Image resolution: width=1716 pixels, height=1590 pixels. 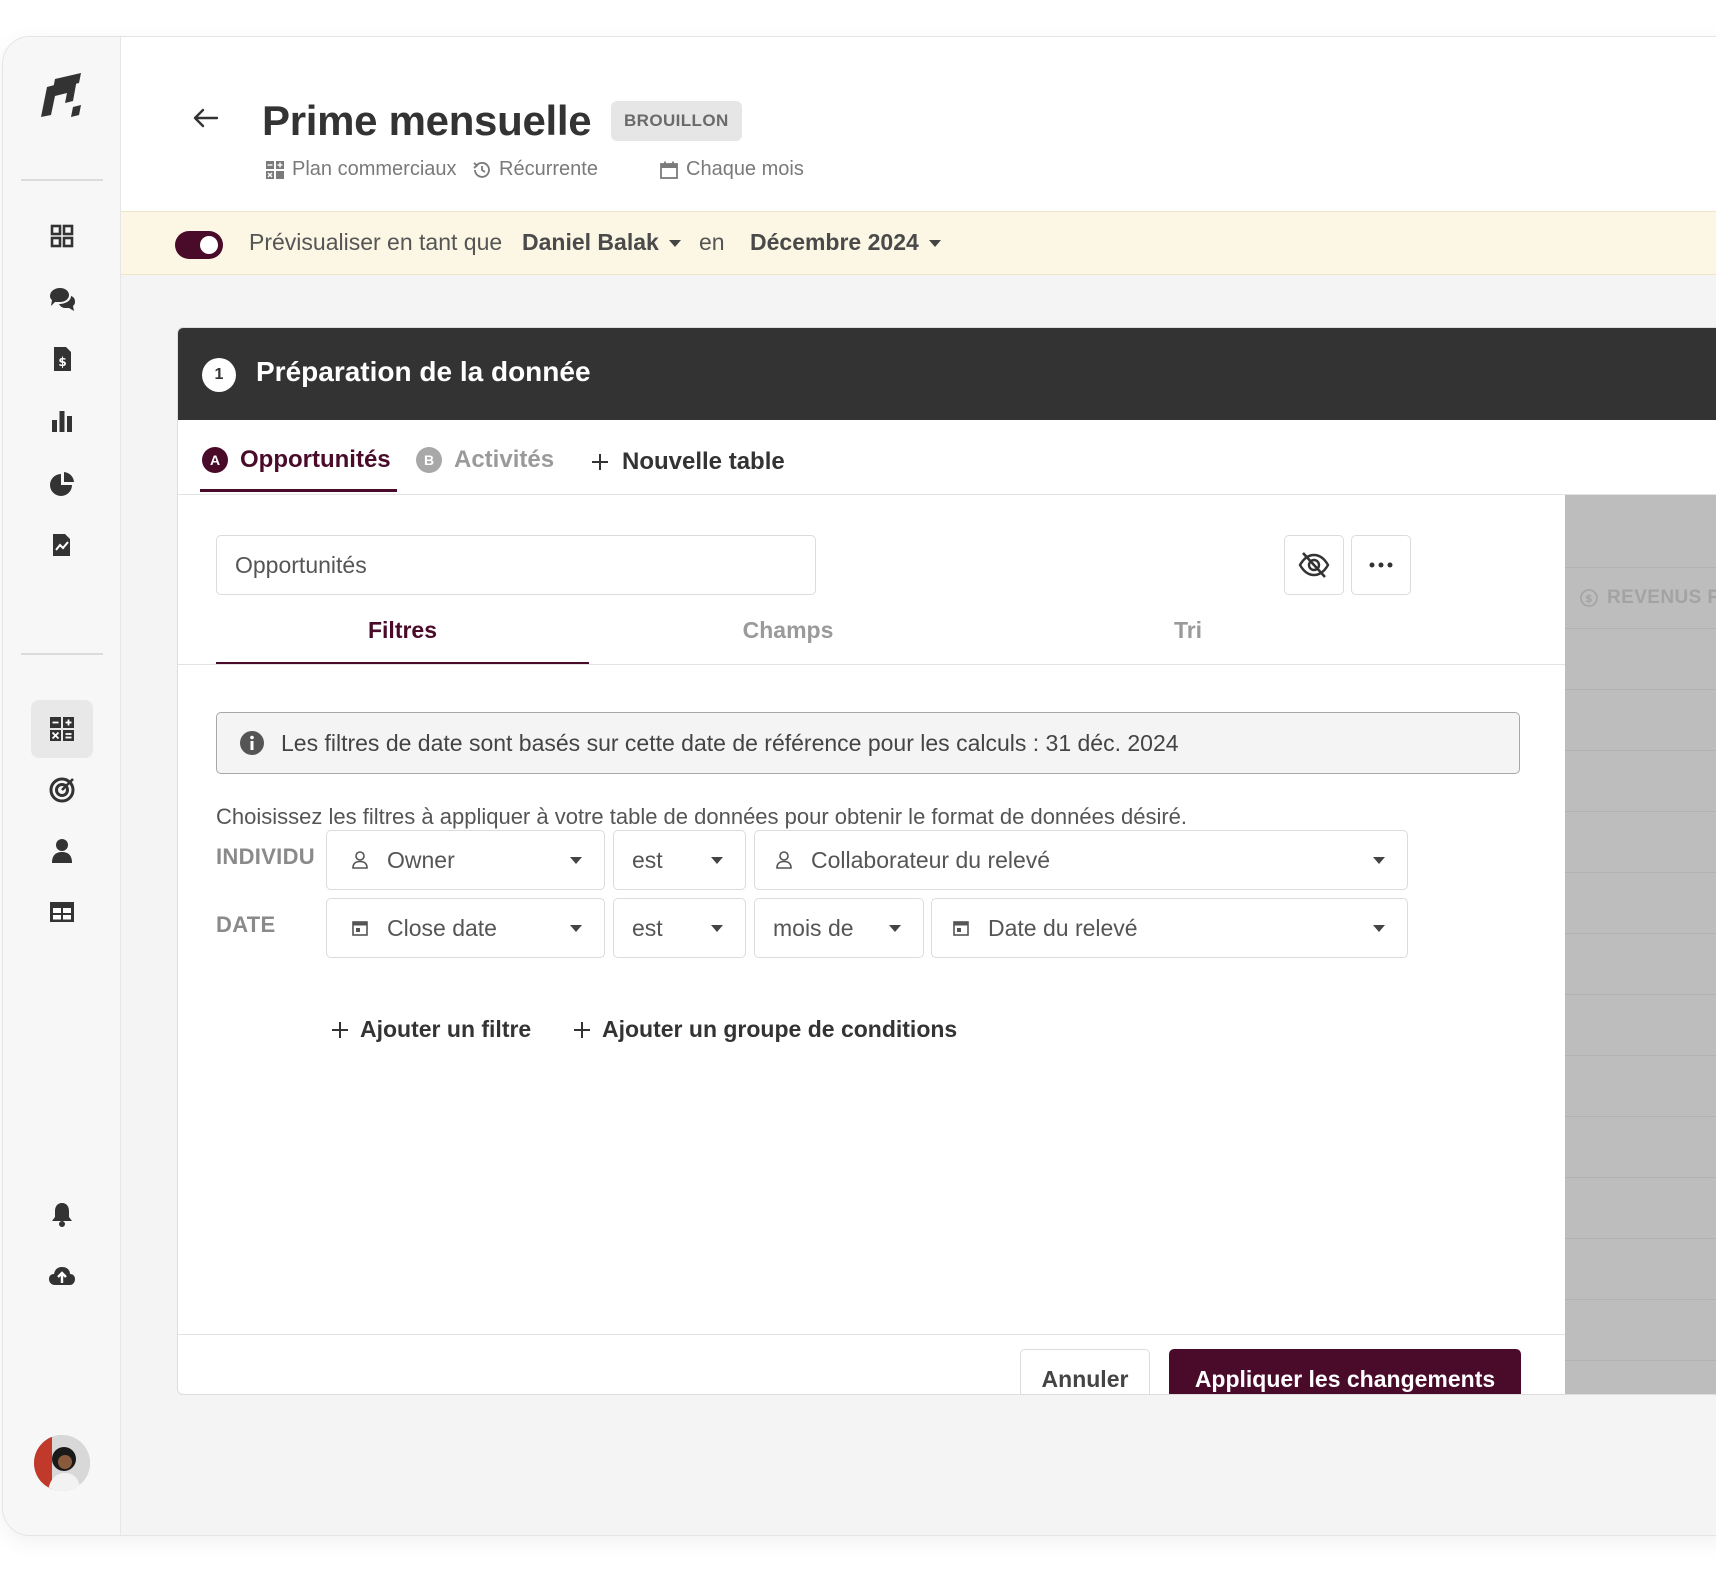 I want to click on active-tab-indicator, so click(x=298, y=490).